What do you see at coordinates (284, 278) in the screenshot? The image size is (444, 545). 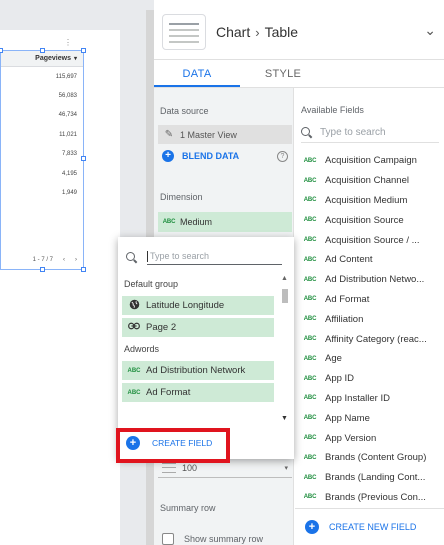 I see `scroll-up-icon: ▲` at bounding box center [284, 278].